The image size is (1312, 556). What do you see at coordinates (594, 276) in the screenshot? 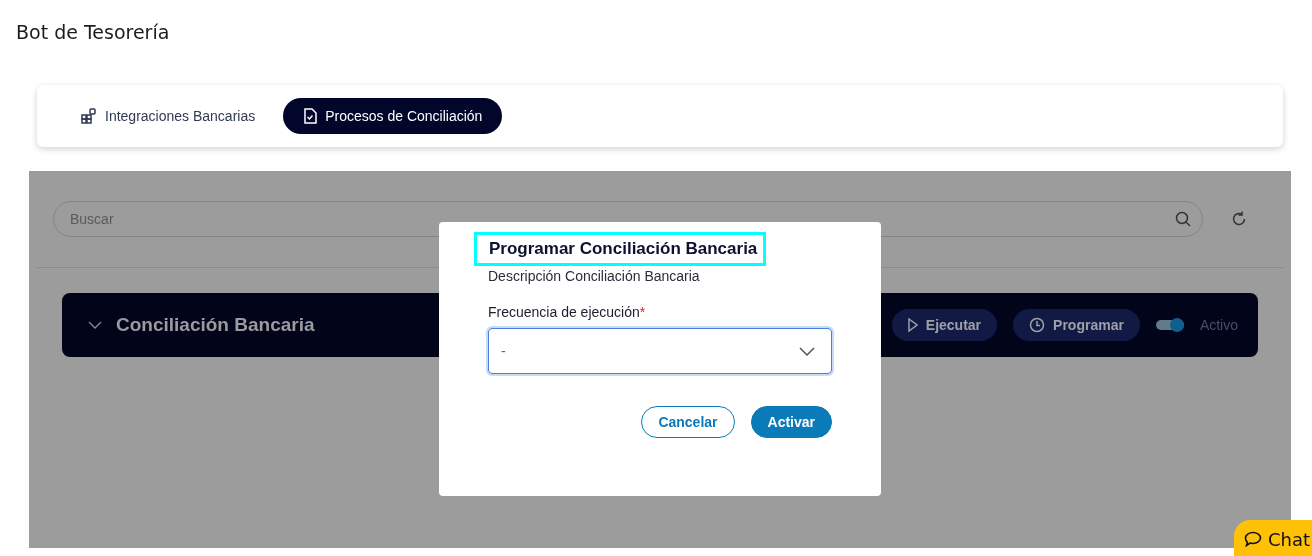
I see `dialog-description: Descripción Conciliación Bancaria` at bounding box center [594, 276].